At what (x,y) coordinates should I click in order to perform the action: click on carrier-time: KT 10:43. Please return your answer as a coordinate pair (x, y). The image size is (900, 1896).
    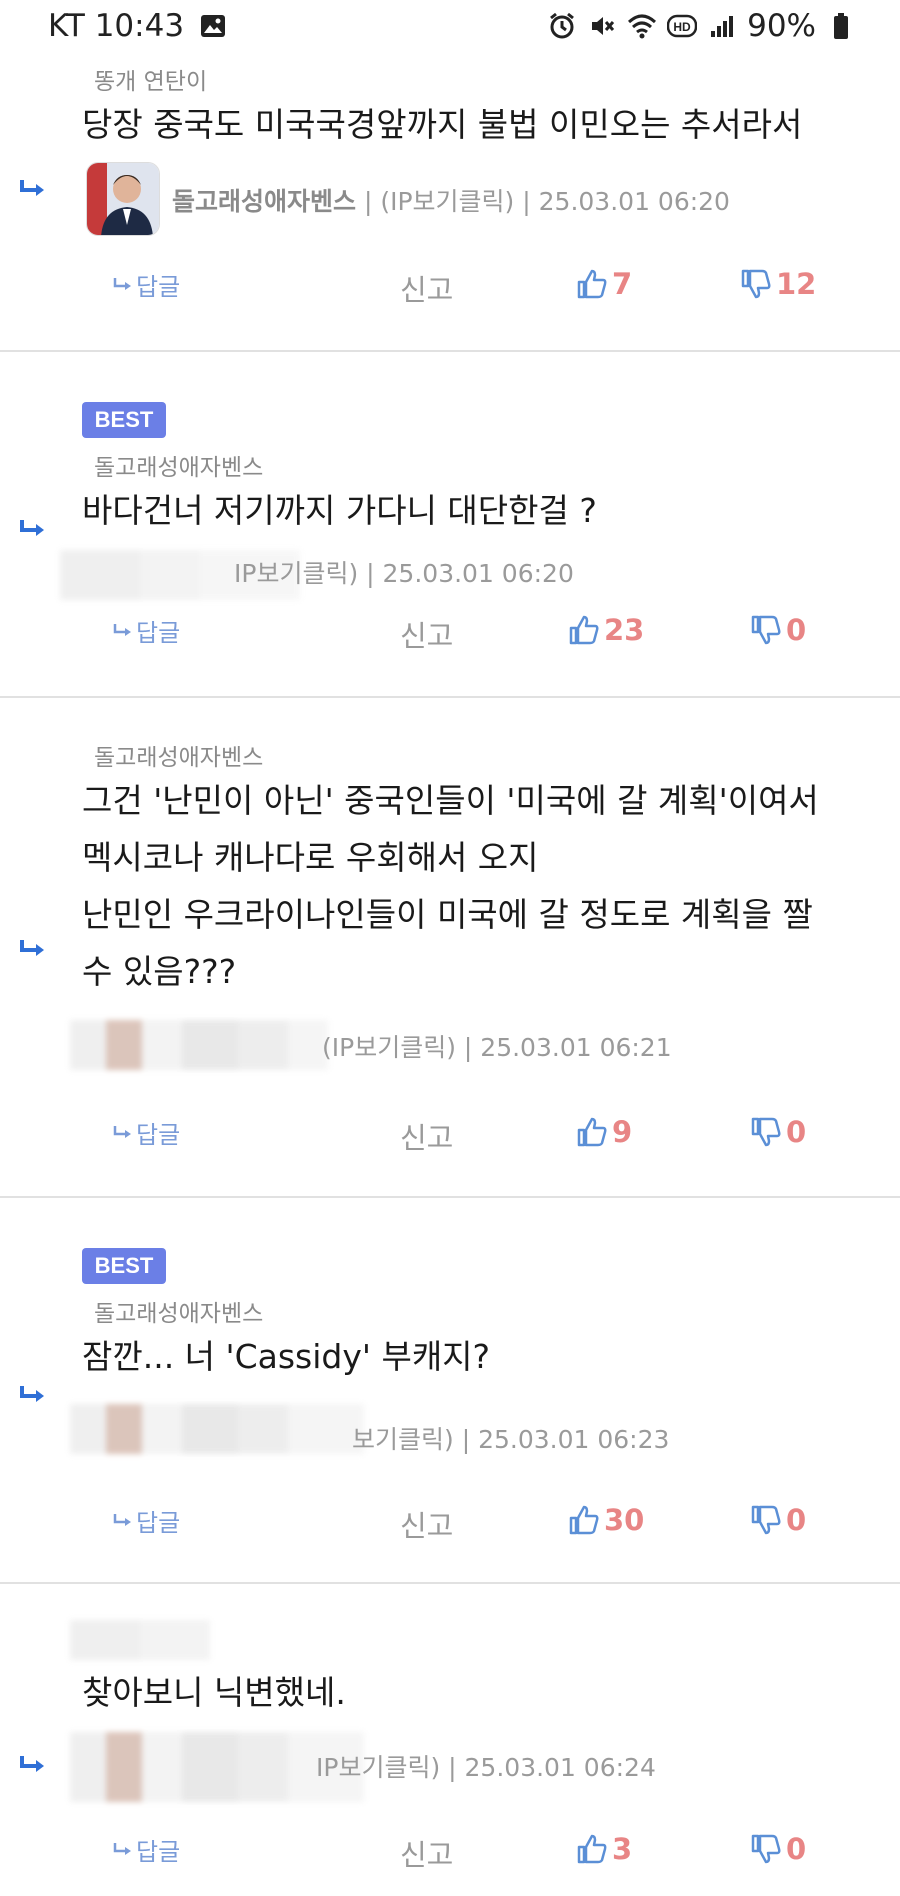
    Looking at the image, I should click on (116, 26).